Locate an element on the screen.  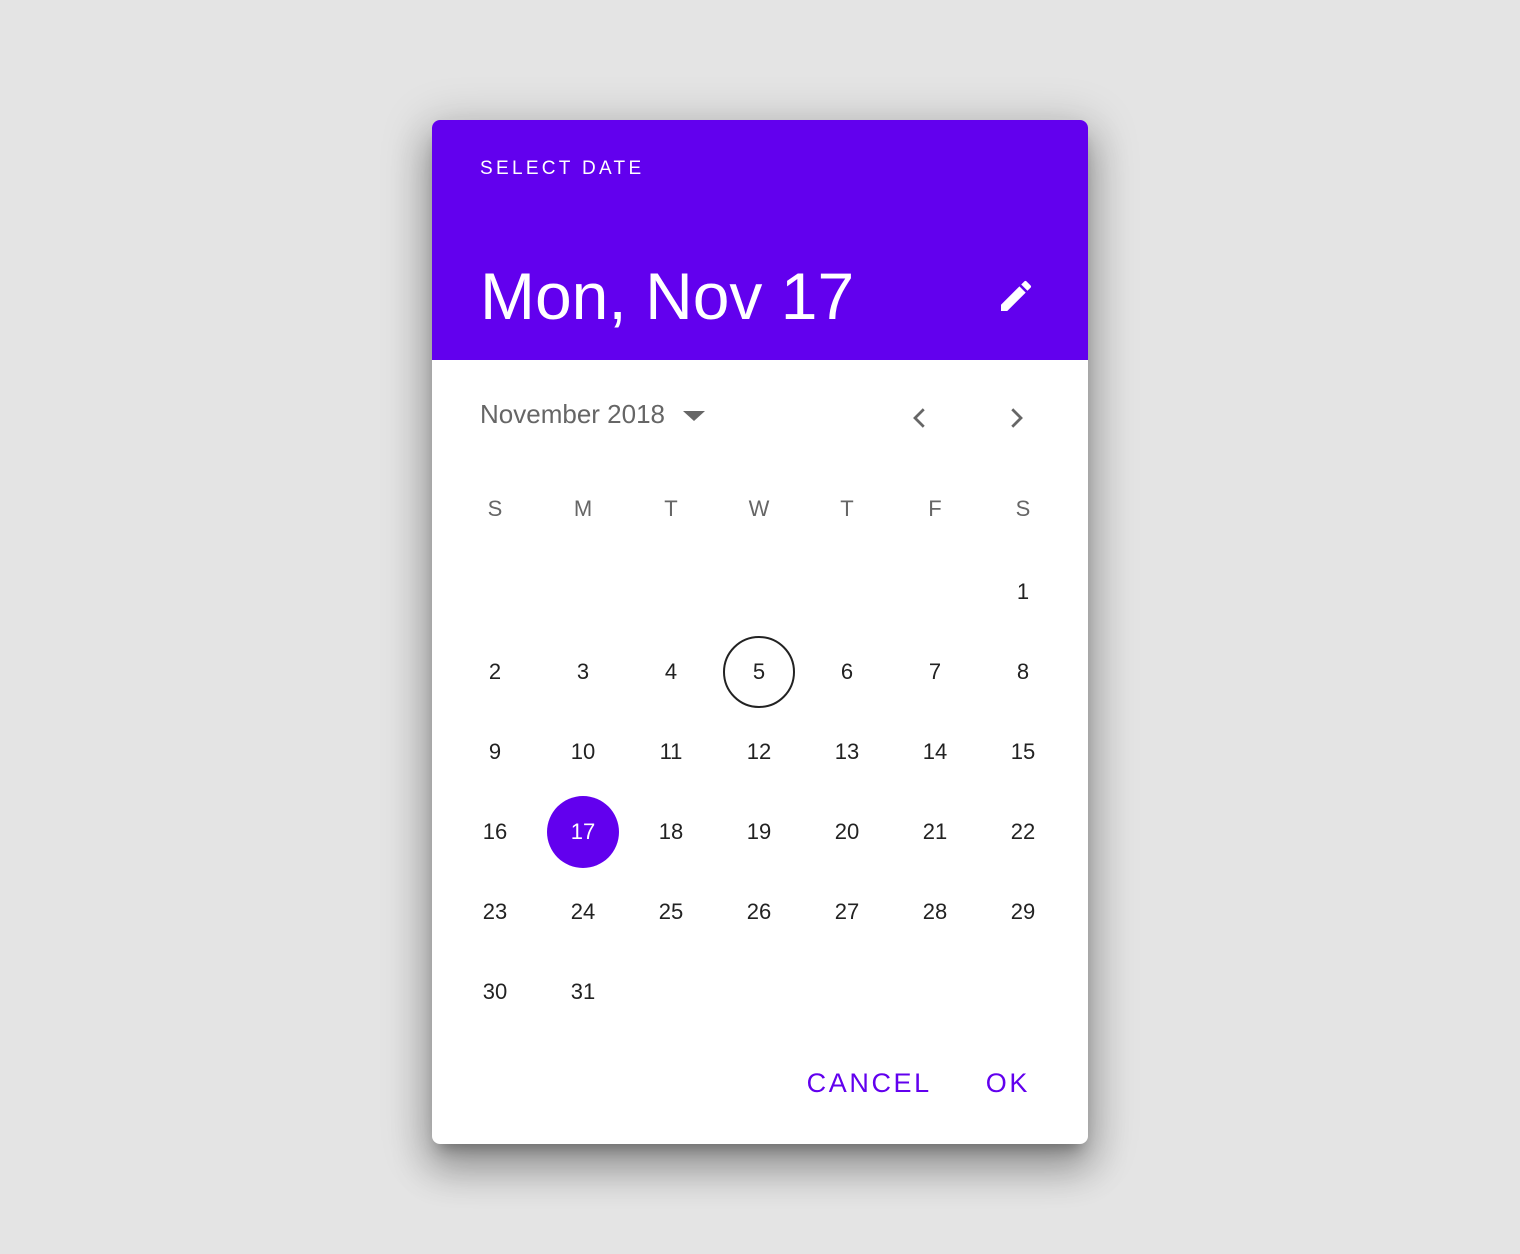
day-cell: 12 is located at coordinates (759, 752).